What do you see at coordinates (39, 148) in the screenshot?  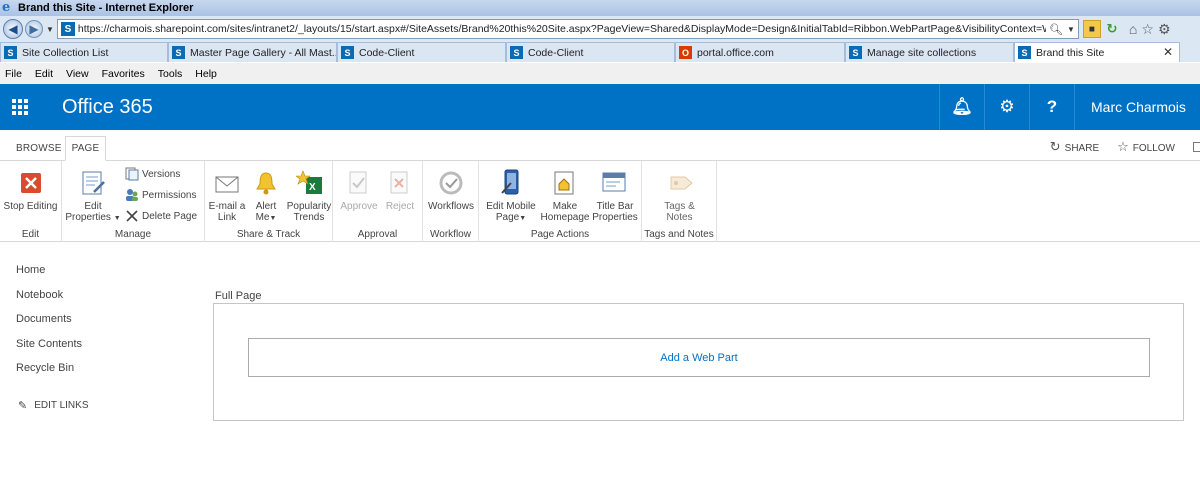 I see `tab-browse: BROWSE` at bounding box center [39, 148].